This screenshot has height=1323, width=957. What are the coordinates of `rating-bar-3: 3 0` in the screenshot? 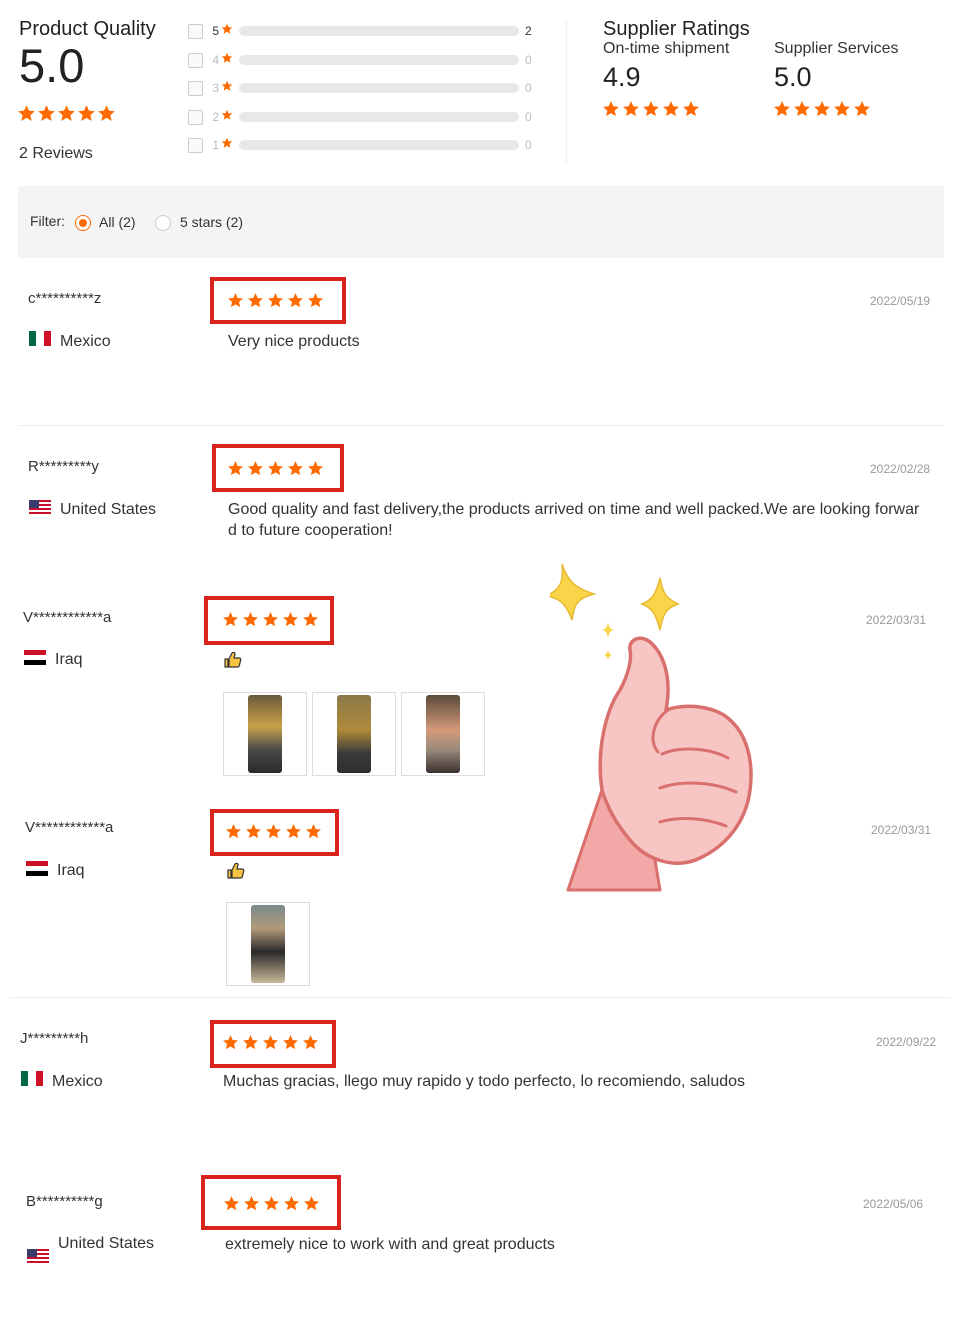 It's located at (360, 88).